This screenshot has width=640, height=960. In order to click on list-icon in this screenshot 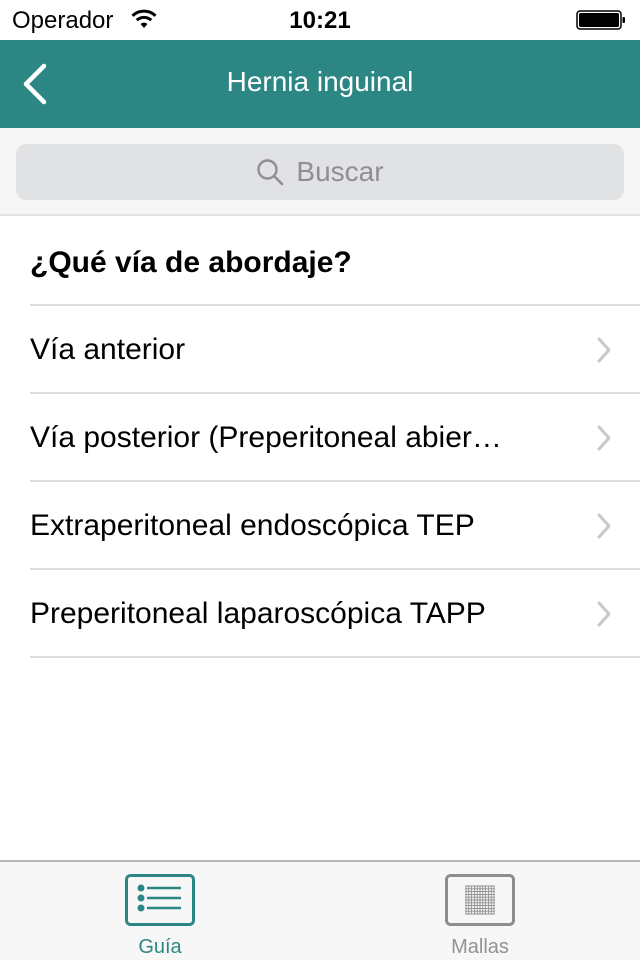, I will do `click(160, 900)`.